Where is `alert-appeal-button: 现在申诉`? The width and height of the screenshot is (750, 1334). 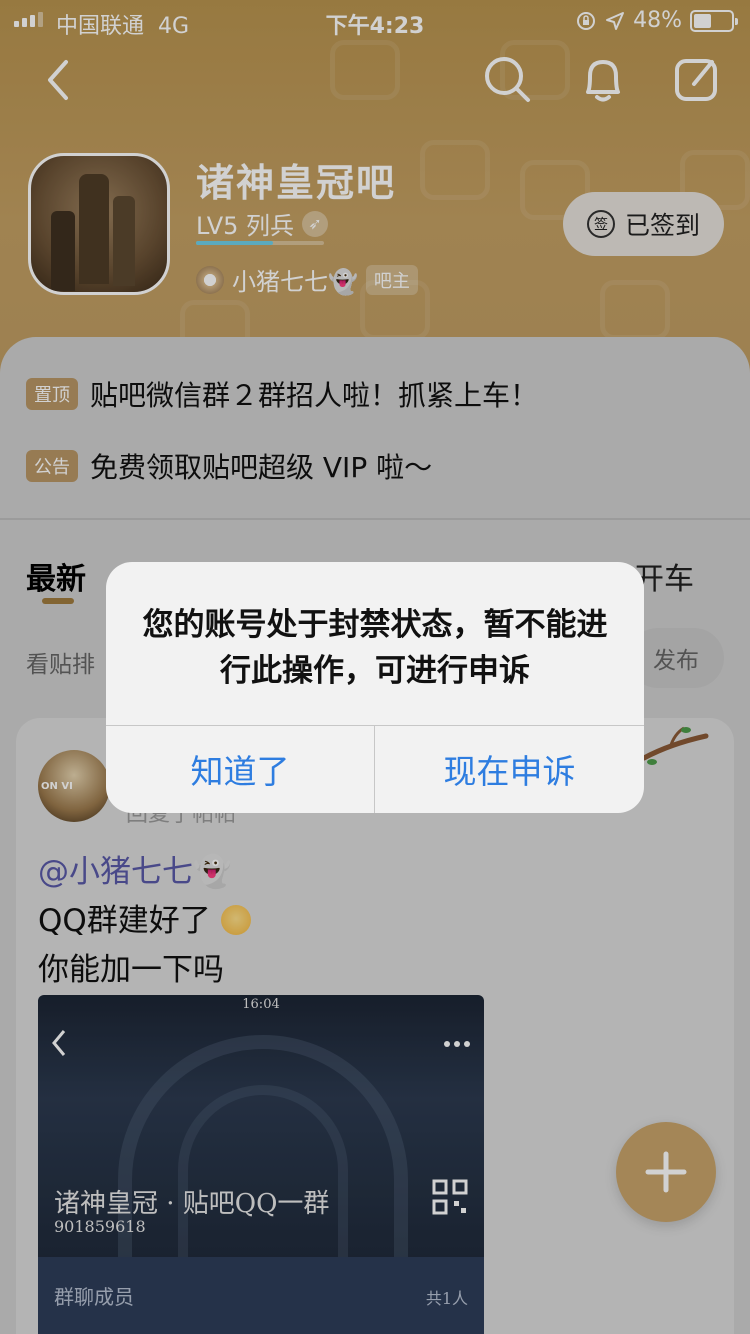 alert-appeal-button: 现在申诉 is located at coordinates (509, 769).